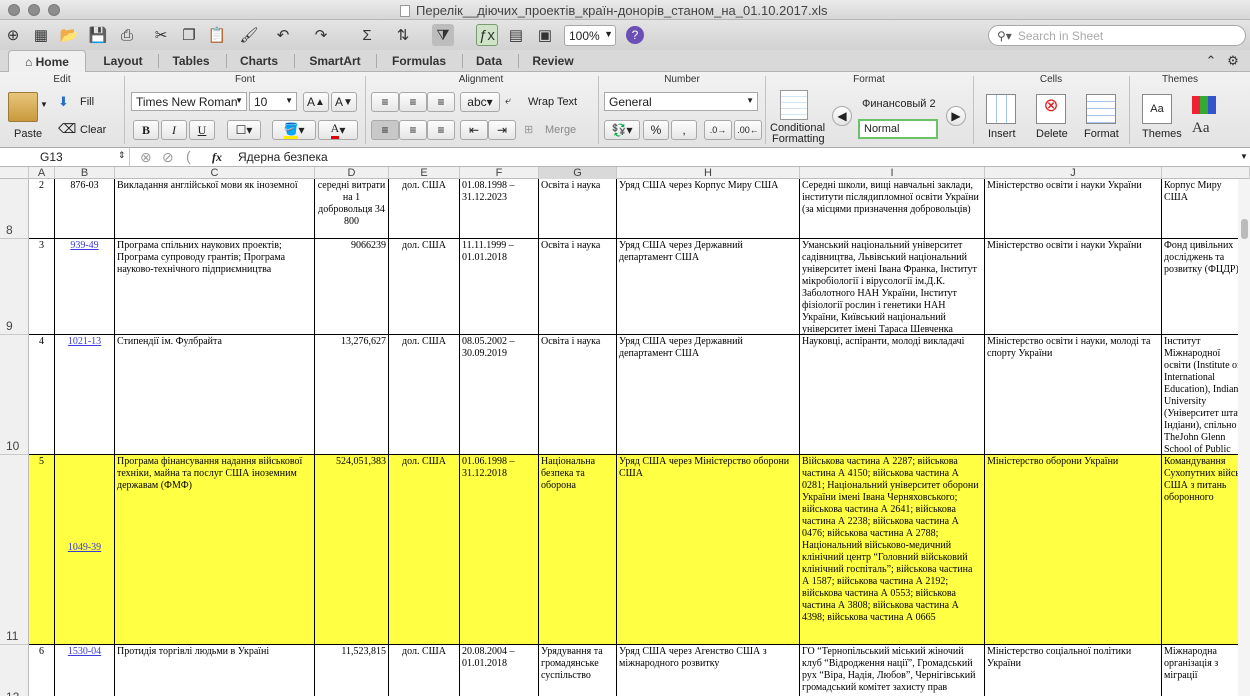  I want to click on expand-formula-icon: ▼, so click(1244, 156).